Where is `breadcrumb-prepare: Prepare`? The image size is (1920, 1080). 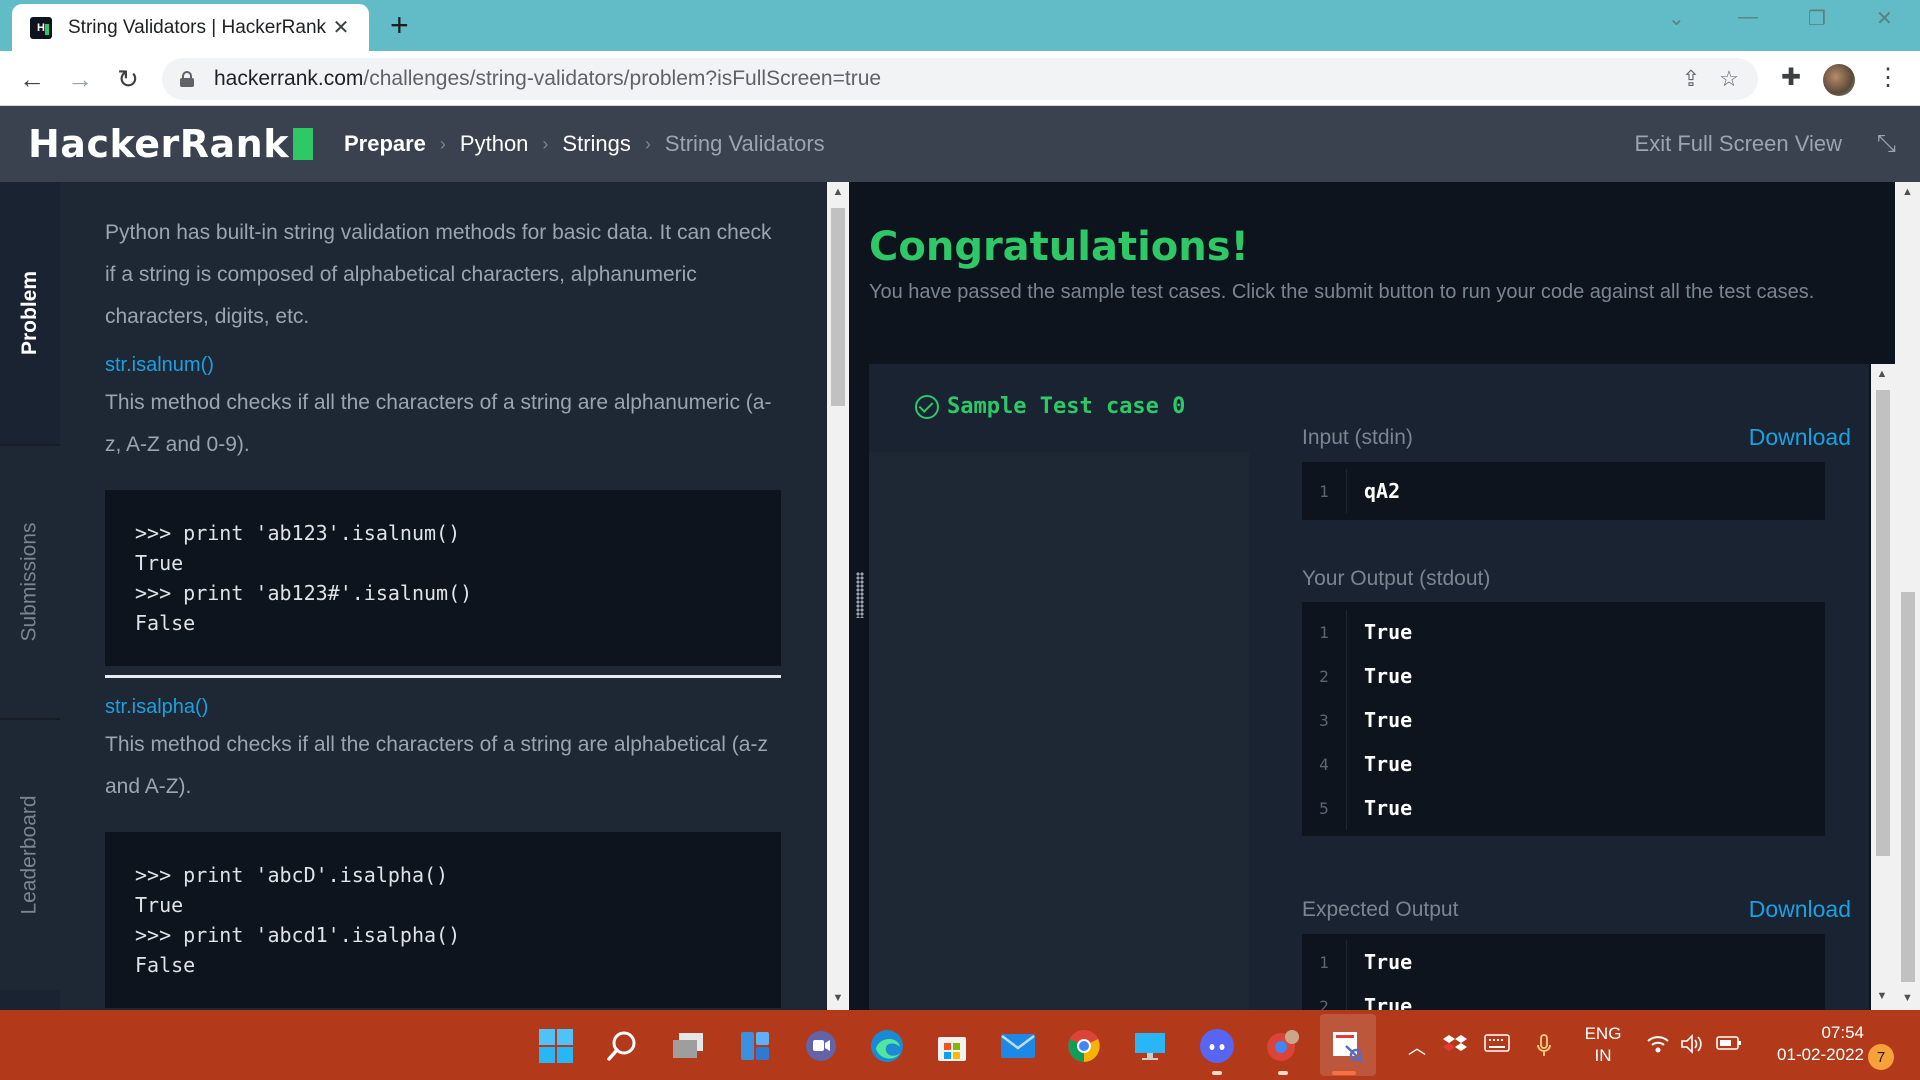
breadcrumb-prepare: Prepare is located at coordinates (385, 144).